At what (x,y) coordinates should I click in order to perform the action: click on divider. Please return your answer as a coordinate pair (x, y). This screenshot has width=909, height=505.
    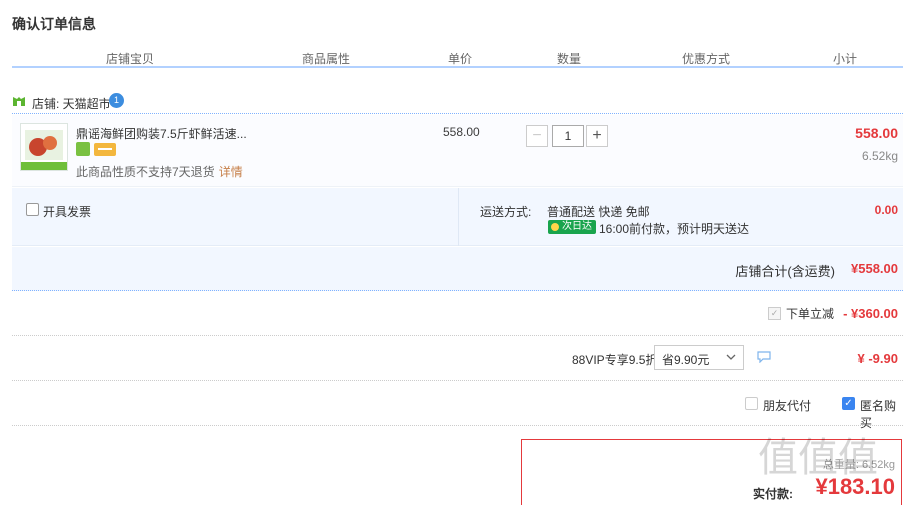
    Looking at the image, I should click on (458, 217).